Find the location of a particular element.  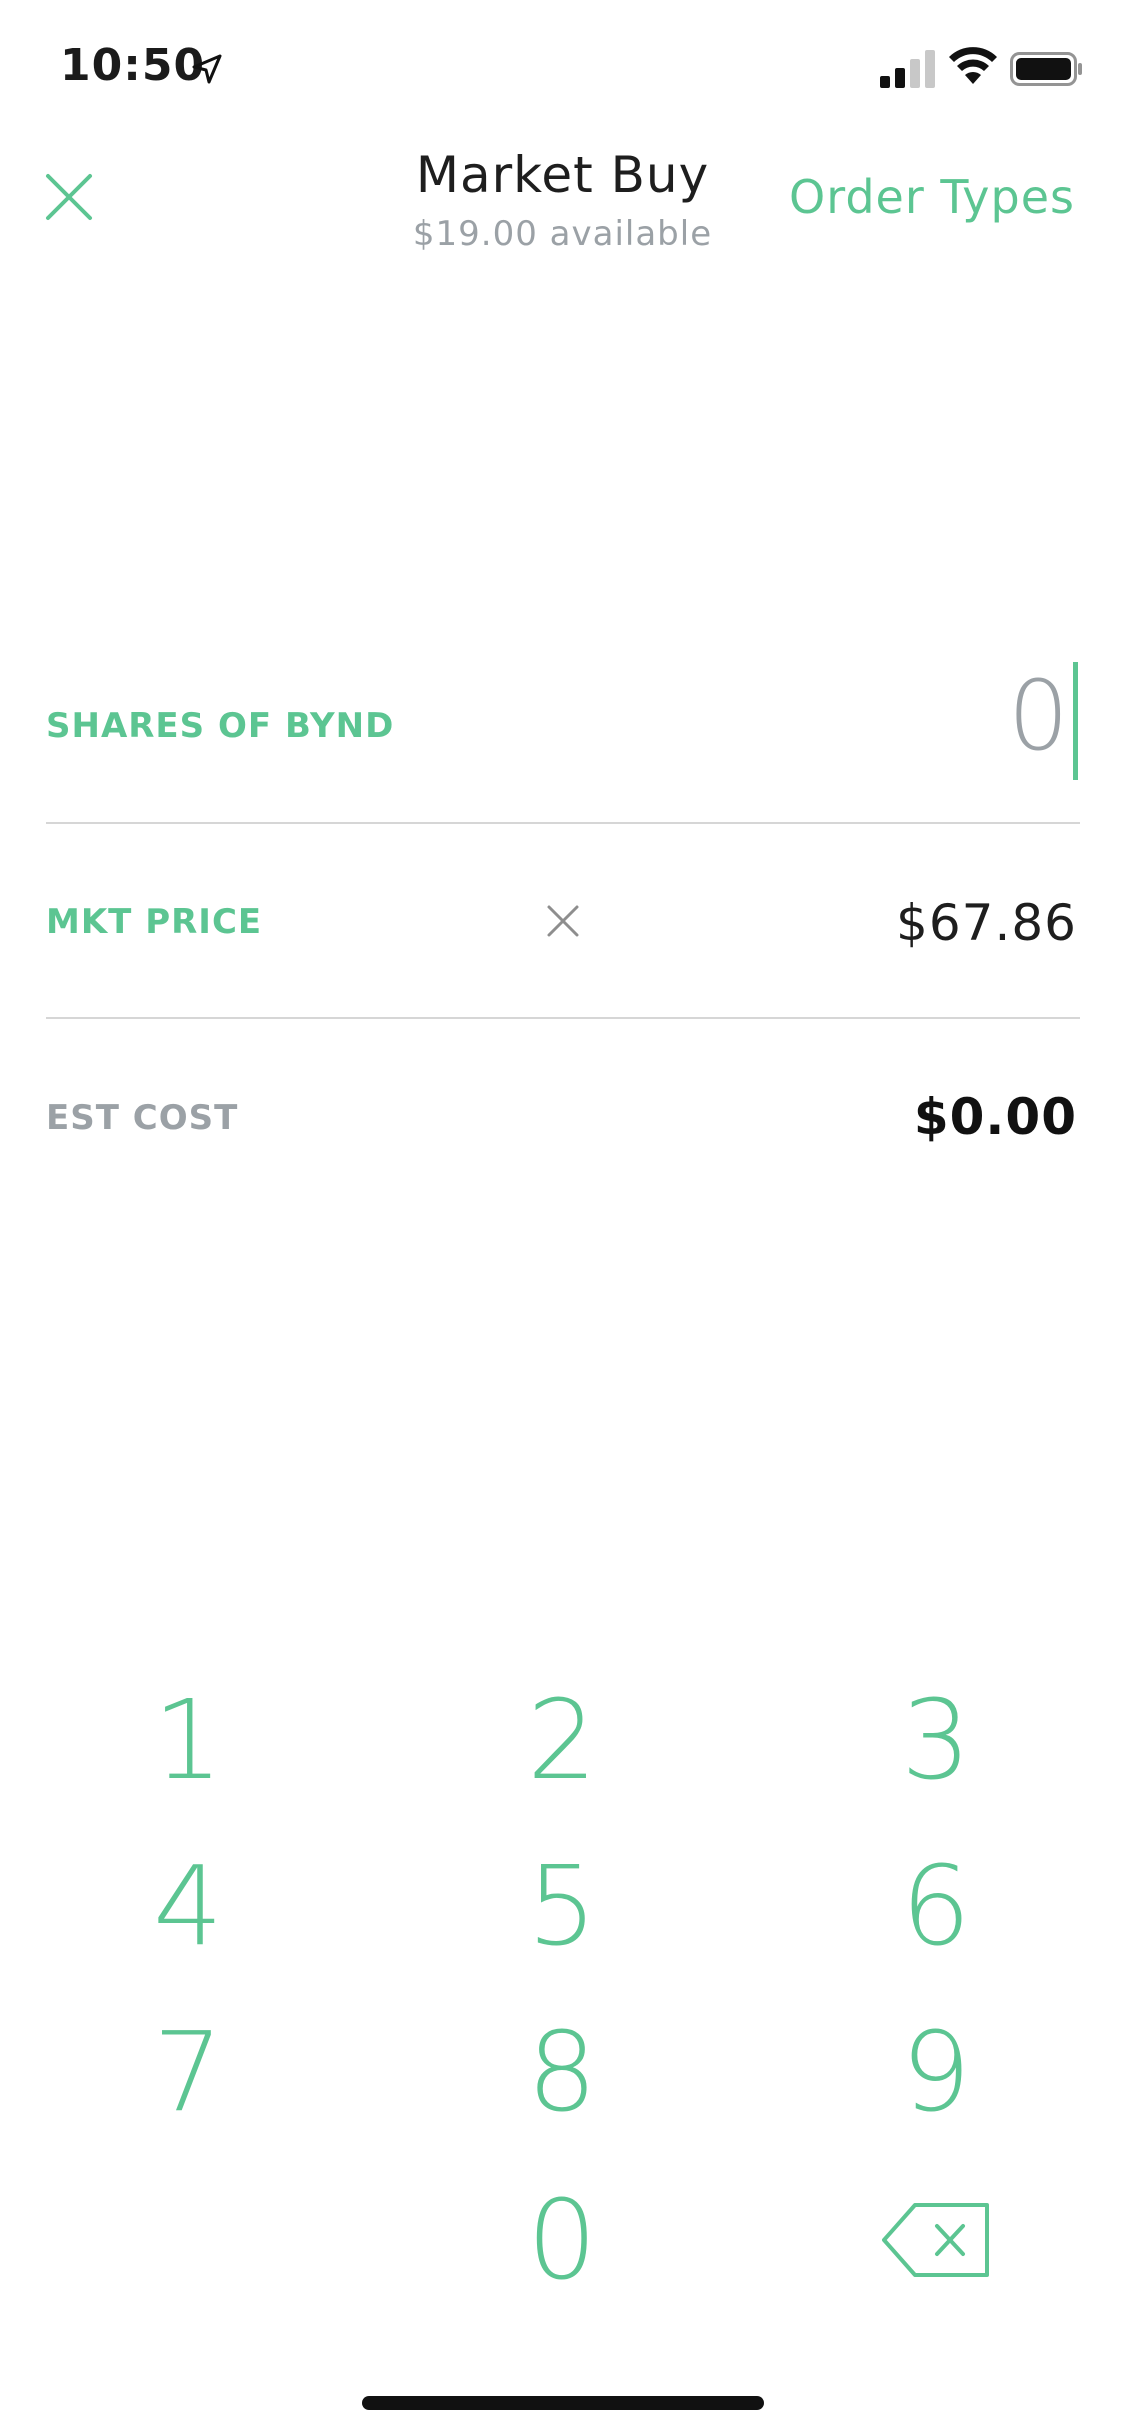

order-types-button: Order Types is located at coordinates (932, 197).